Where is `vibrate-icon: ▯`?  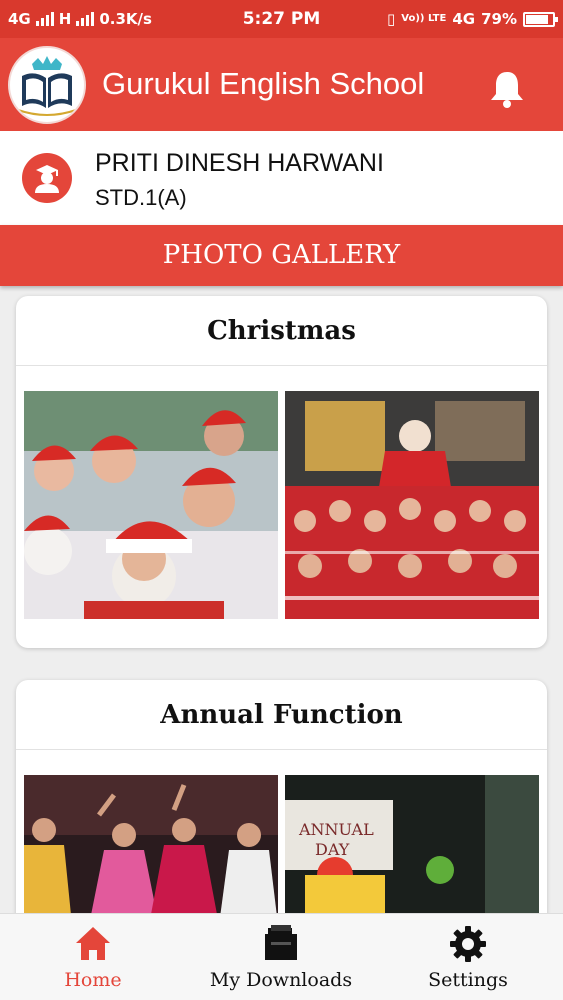 vibrate-icon: ▯ is located at coordinates (391, 19).